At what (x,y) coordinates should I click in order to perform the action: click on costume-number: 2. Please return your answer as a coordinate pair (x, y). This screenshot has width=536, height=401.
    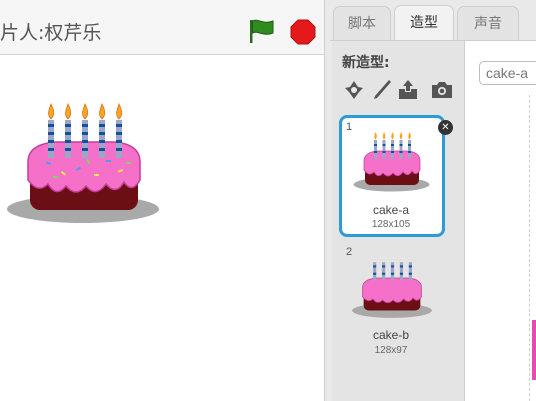
    Looking at the image, I should click on (349, 252).